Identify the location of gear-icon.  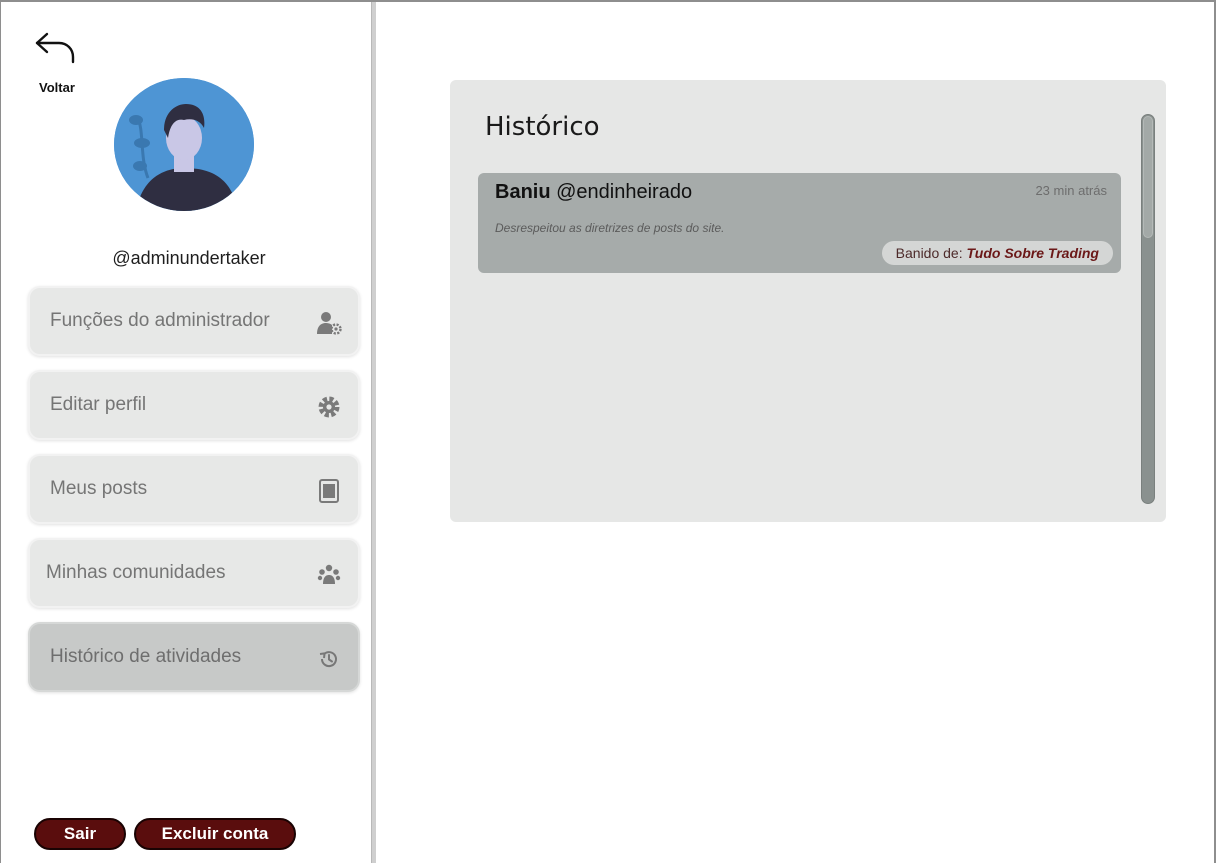
(329, 407).